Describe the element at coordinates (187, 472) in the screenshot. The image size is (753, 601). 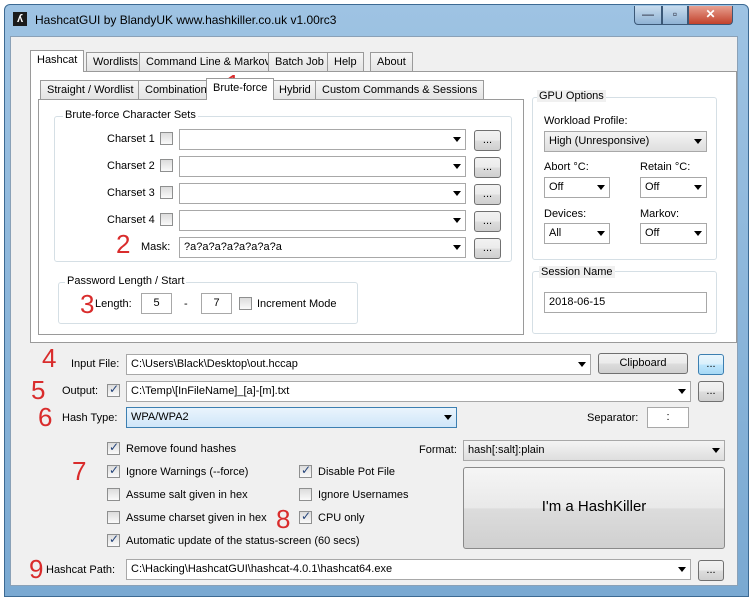
I see `ignore-warnings-label: Ignore Warnings (--force)` at that location.